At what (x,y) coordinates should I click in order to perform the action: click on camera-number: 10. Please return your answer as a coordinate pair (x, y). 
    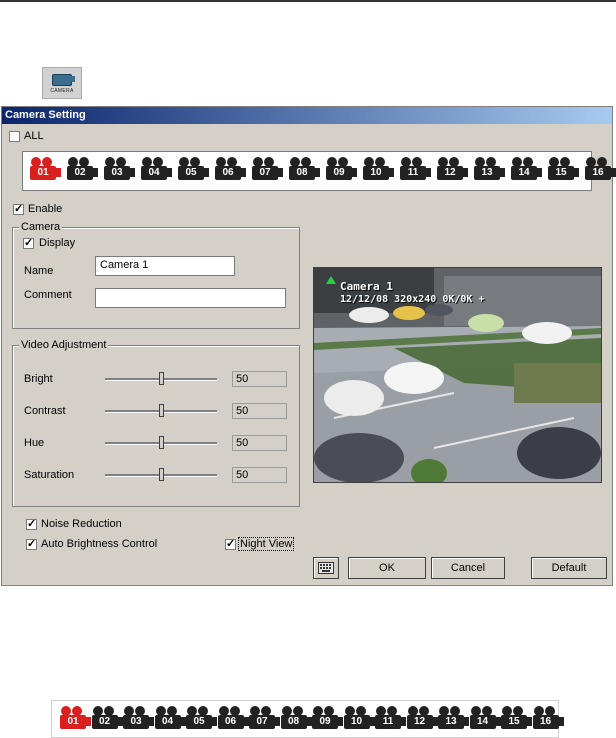
    Looking at the image, I should click on (376, 173).